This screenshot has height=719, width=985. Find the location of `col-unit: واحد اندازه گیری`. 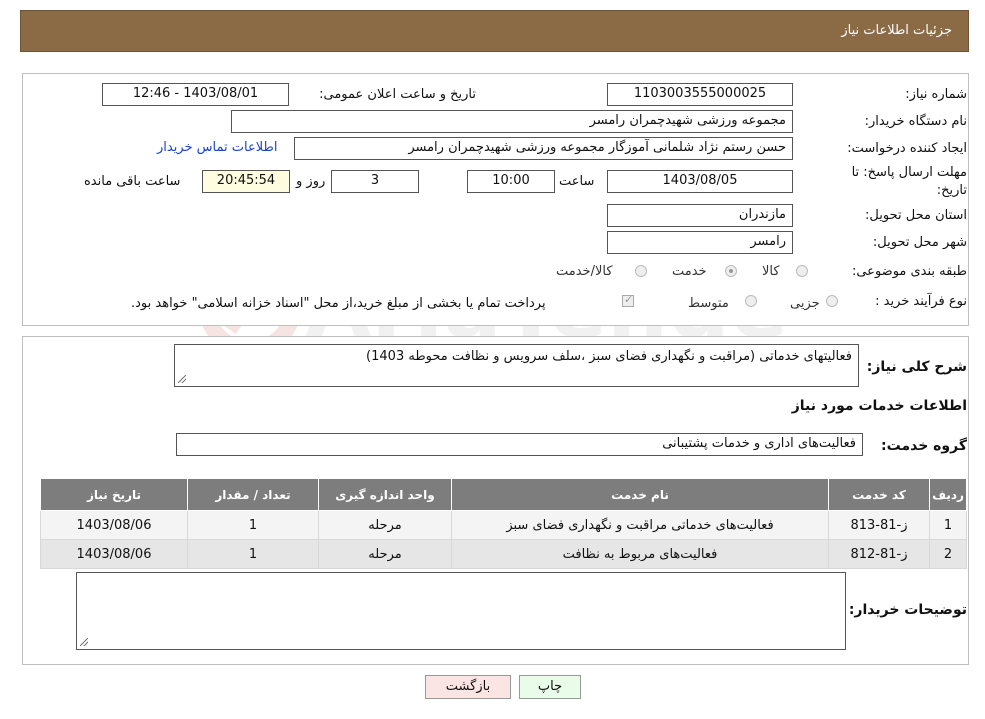

col-unit: واحد اندازه گیری is located at coordinates (385, 494).